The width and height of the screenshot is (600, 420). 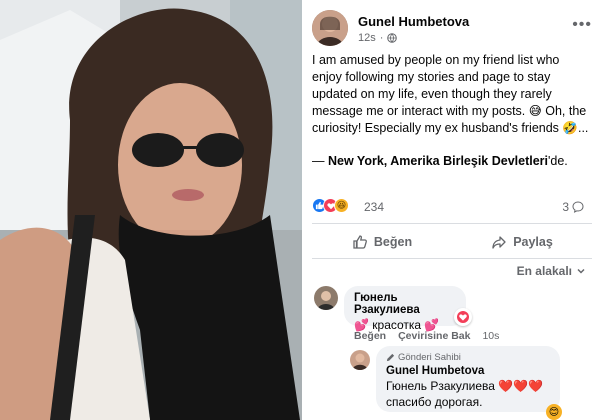 What do you see at coordinates (434, 402) in the screenshot?
I see `reply-text: спасибо дорогая.` at bounding box center [434, 402].